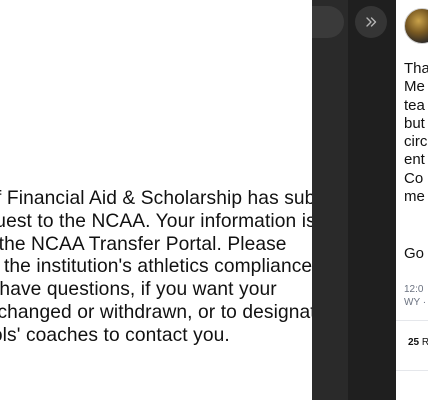 The width and height of the screenshot is (428, 400). What do you see at coordinates (416, 142) in the screenshot?
I see `tweet-line: circ` at bounding box center [416, 142].